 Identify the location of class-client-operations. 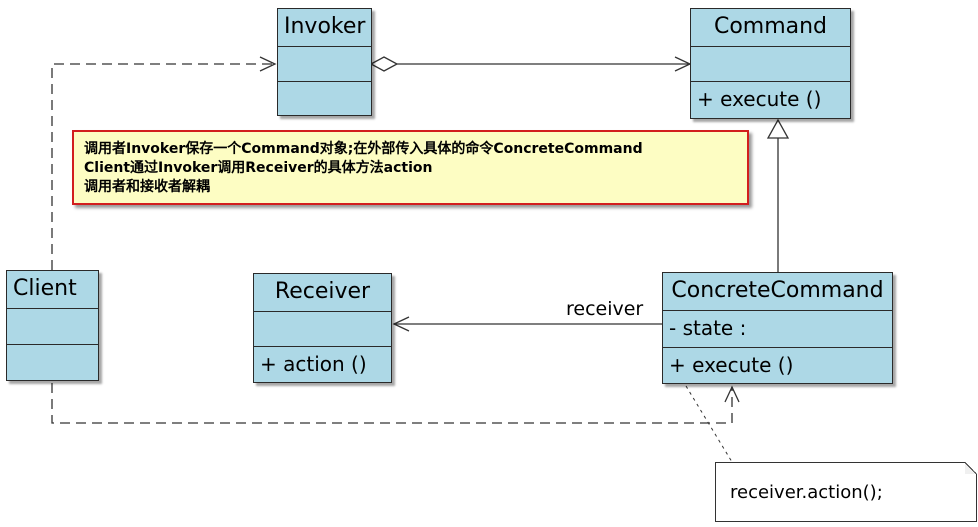
(52, 362).